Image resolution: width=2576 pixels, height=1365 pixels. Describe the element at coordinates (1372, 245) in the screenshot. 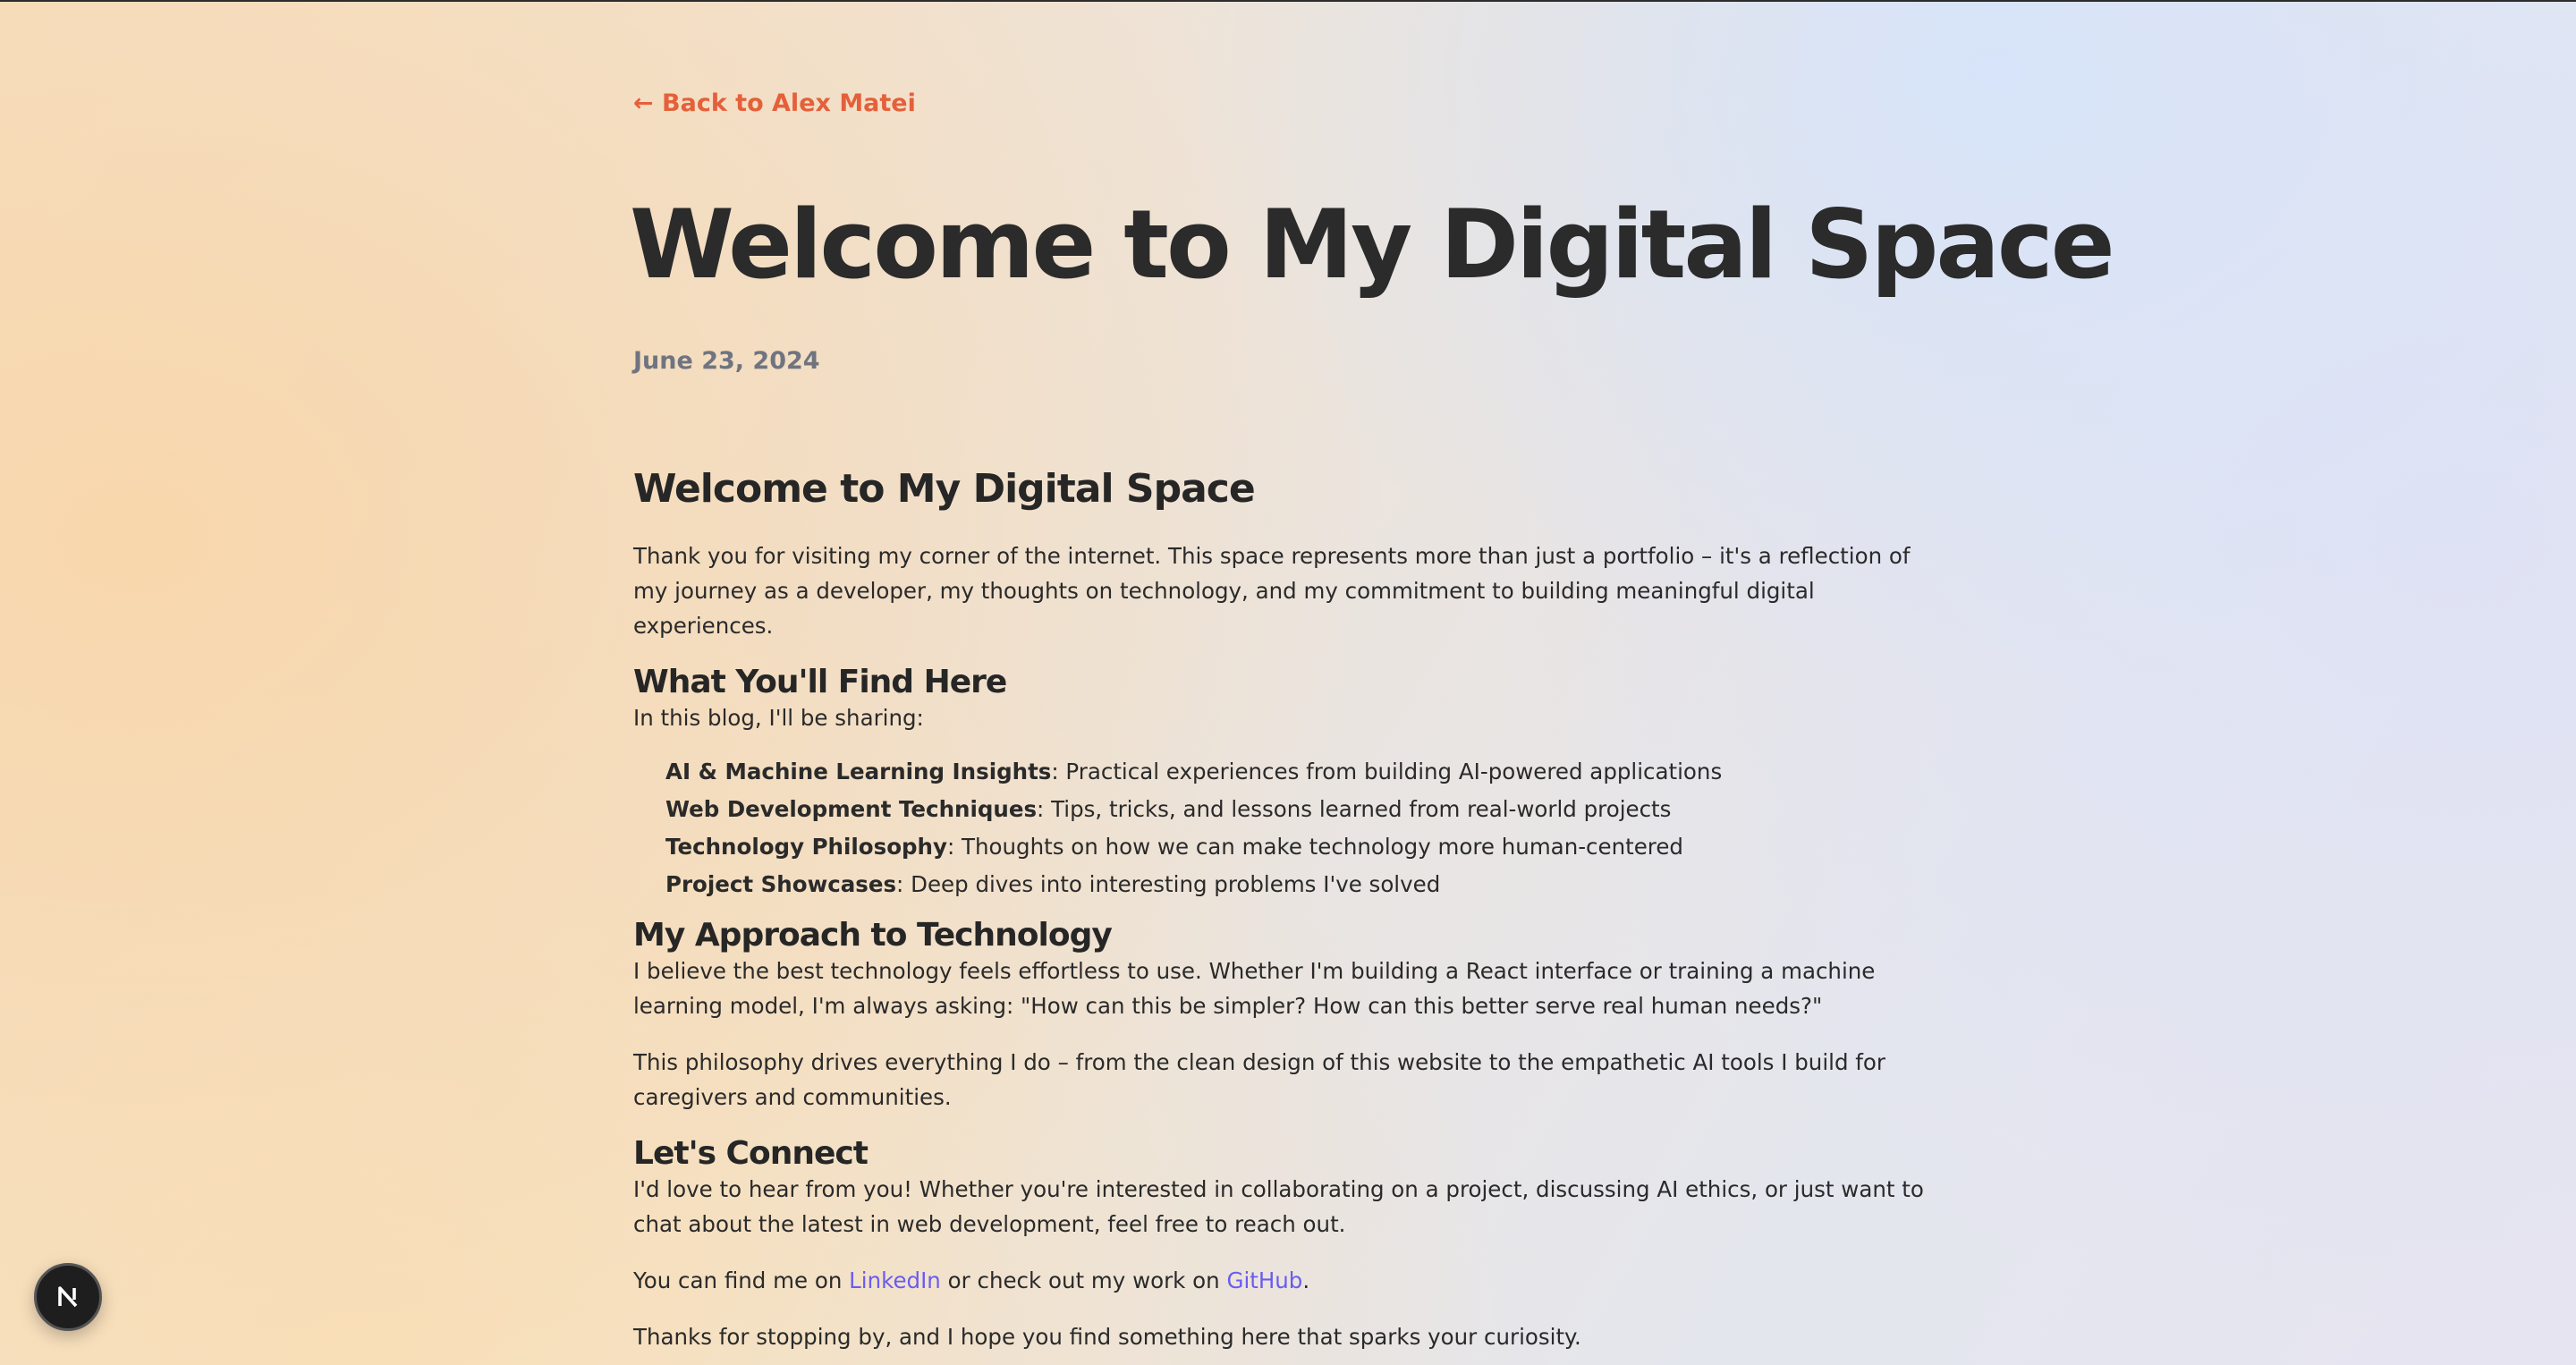

I see `page-title: Welcome to My Digital Space` at that location.